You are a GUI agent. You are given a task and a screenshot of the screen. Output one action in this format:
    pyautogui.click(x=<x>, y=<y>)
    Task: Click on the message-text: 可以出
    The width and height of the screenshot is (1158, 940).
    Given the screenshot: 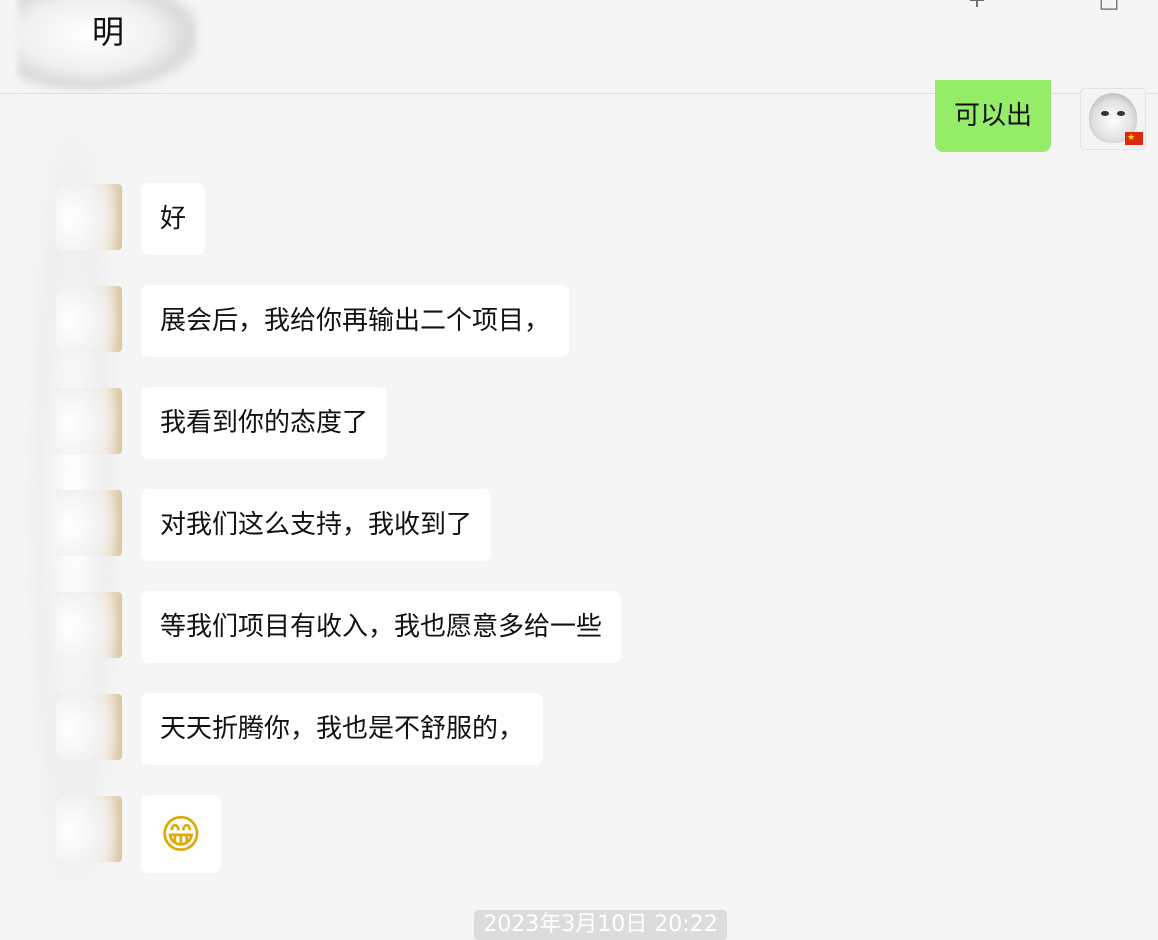 What is the action you would take?
    pyautogui.click(x=993, y=116)
    